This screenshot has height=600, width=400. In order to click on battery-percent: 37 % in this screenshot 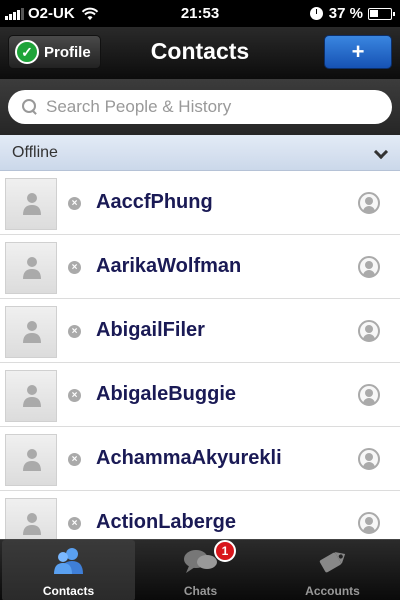, I will do `click(345, 13)`.